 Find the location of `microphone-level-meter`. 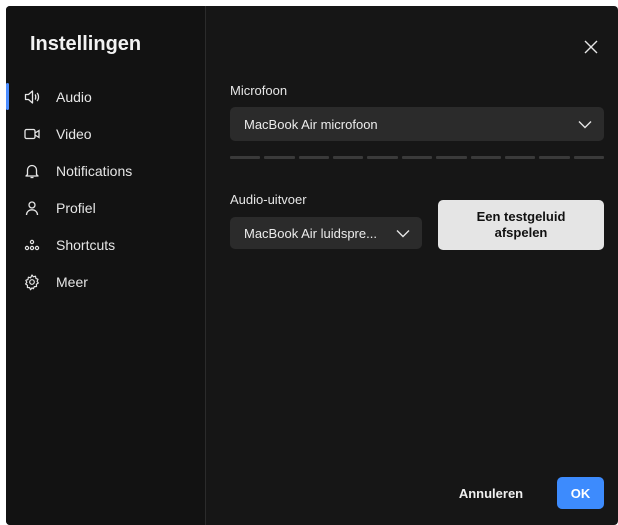

microphone-level-meter is located at coordinates (417, 157).